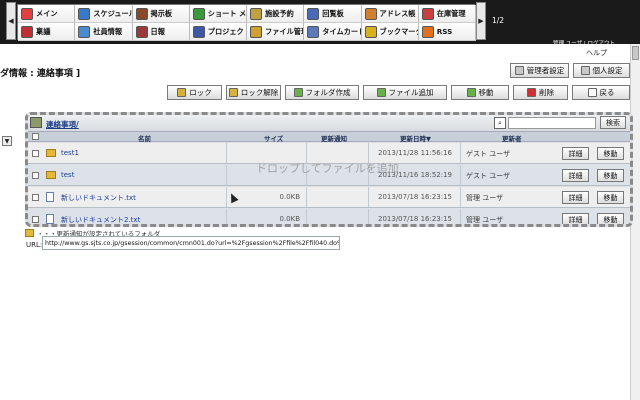  I want to click on user-status-strip: 管理 ユーザ | ログアウト, so click(584, 43).